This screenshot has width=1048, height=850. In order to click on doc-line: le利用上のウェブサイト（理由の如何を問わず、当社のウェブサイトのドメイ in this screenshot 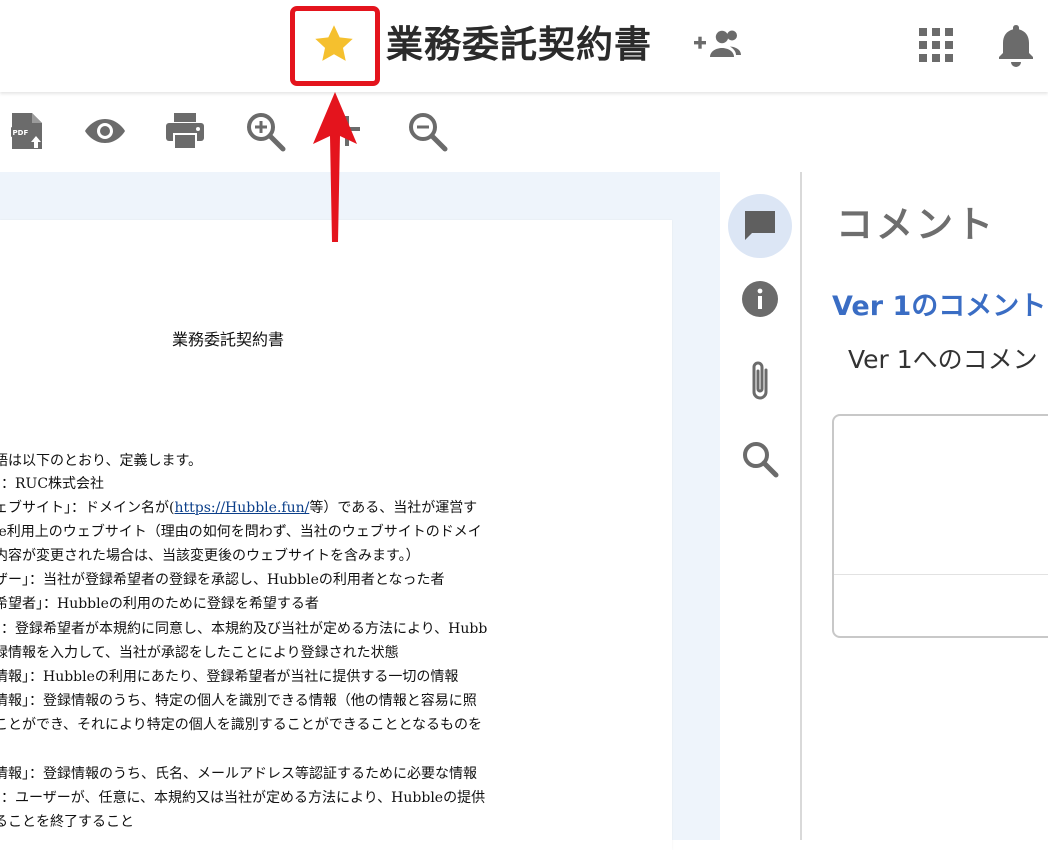, I will do `click(241, 532)`.